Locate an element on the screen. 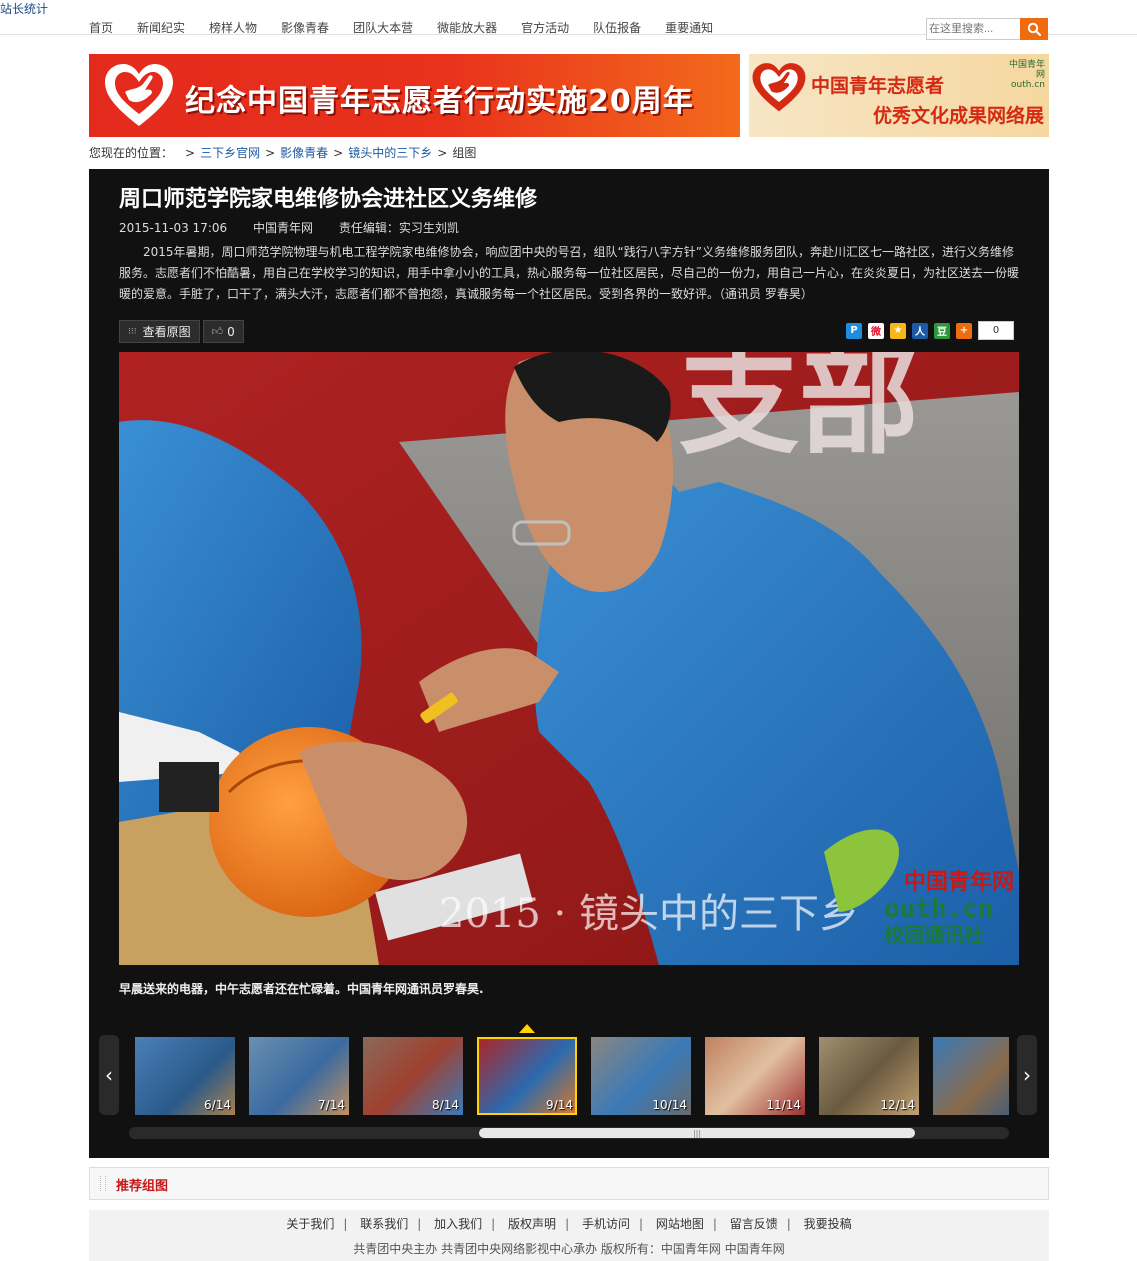 The width and height of the screenshot is (1137, 1261). svg-text: 支部 is located at coordinates (799, 411).